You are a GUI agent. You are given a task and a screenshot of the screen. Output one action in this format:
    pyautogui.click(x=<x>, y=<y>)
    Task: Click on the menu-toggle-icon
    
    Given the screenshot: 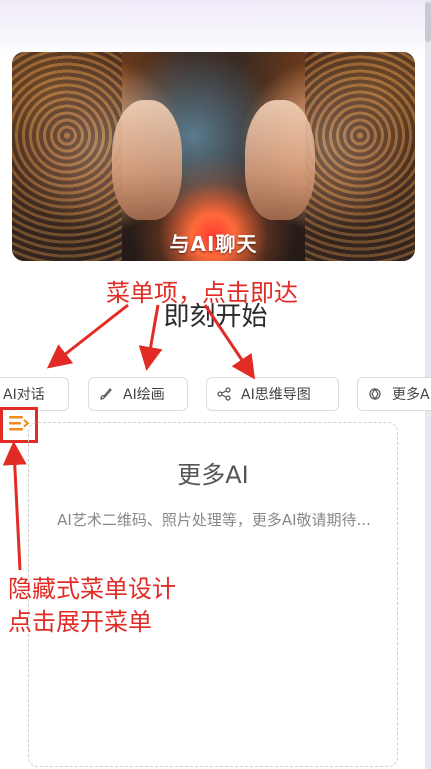 What is the action you would take?
    pyautogui.click(x=19, y=425)
    